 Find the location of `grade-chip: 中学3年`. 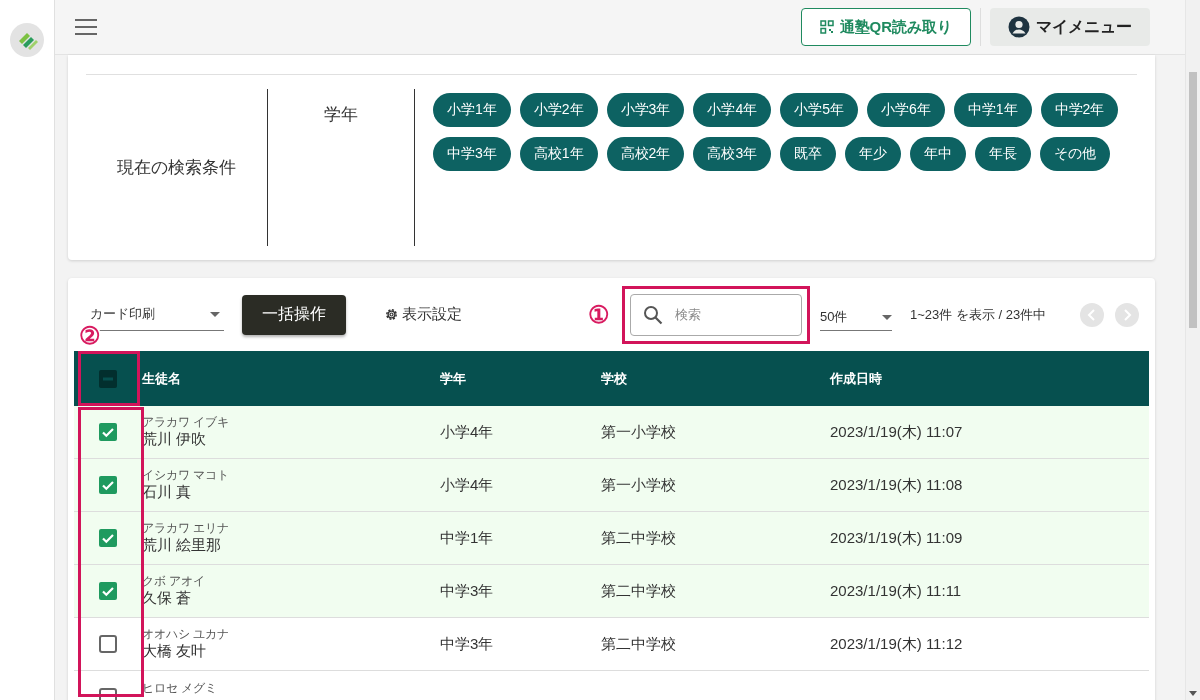

grade-chip: 中学3年 is located at coordinates (472, 154).